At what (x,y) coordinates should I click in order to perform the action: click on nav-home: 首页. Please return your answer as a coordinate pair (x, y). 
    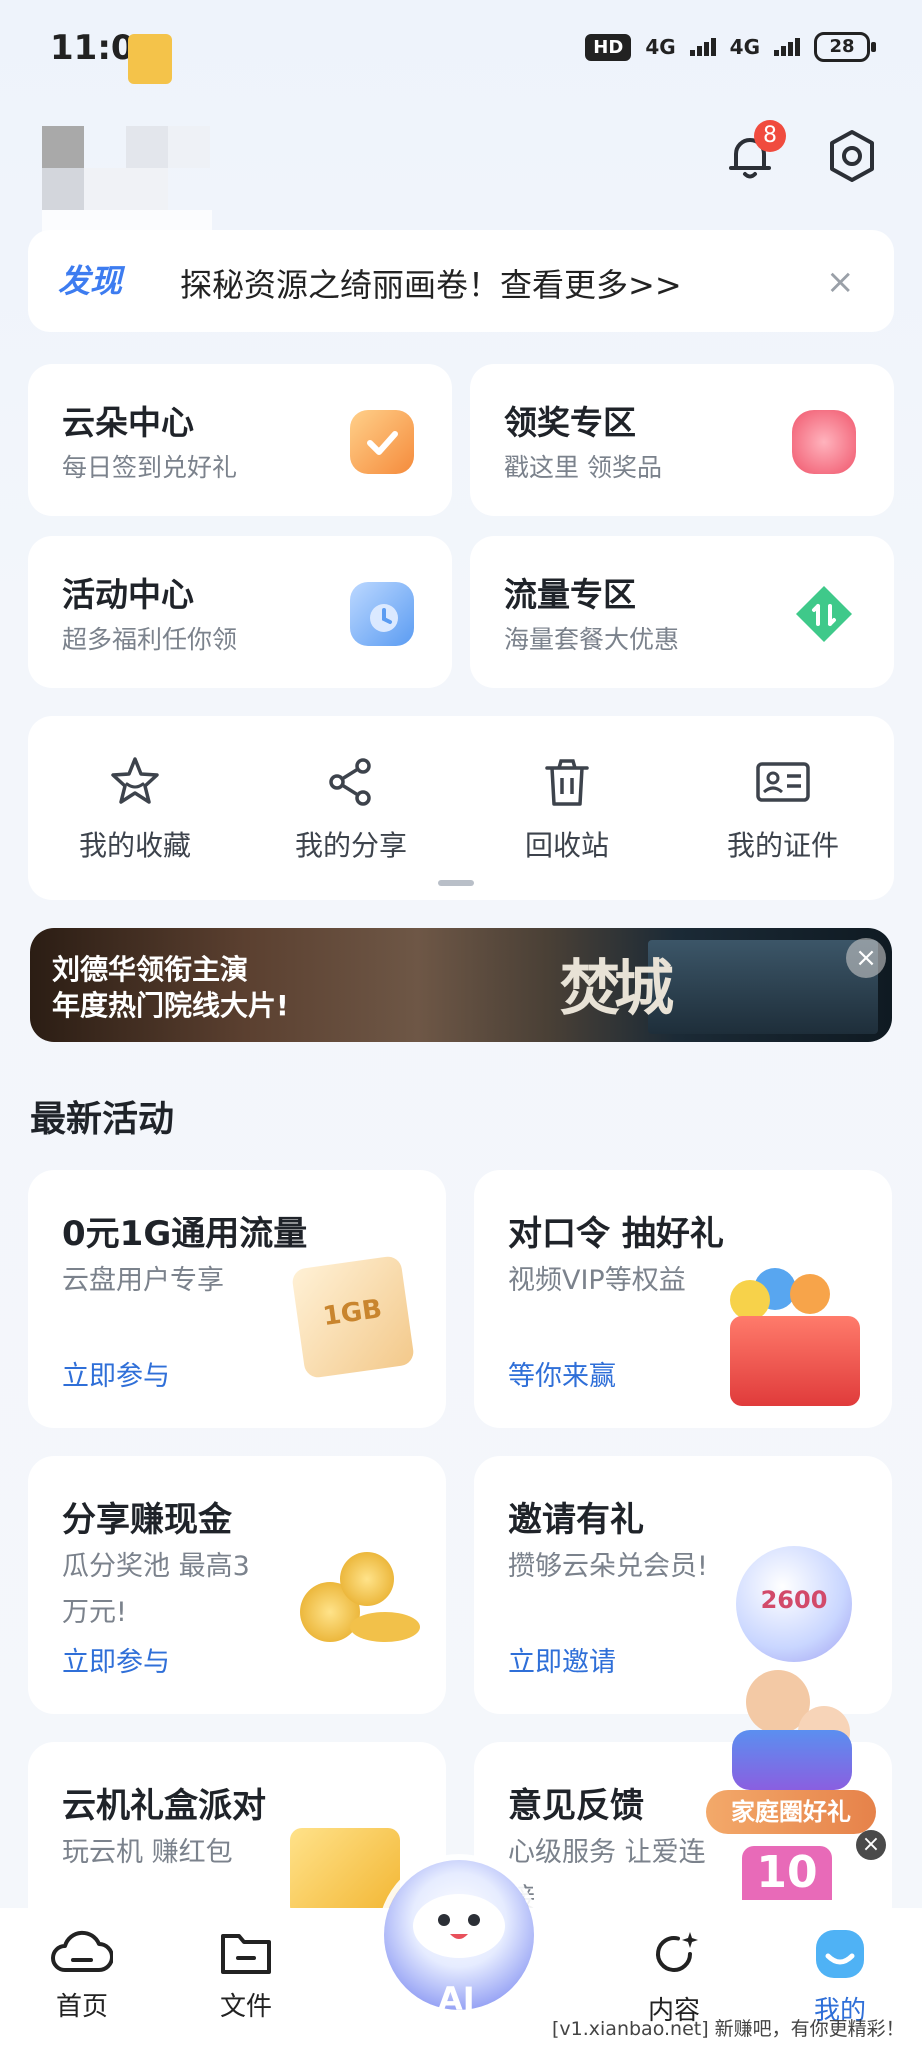
    Looking at the image, I should click on (82, 1974).